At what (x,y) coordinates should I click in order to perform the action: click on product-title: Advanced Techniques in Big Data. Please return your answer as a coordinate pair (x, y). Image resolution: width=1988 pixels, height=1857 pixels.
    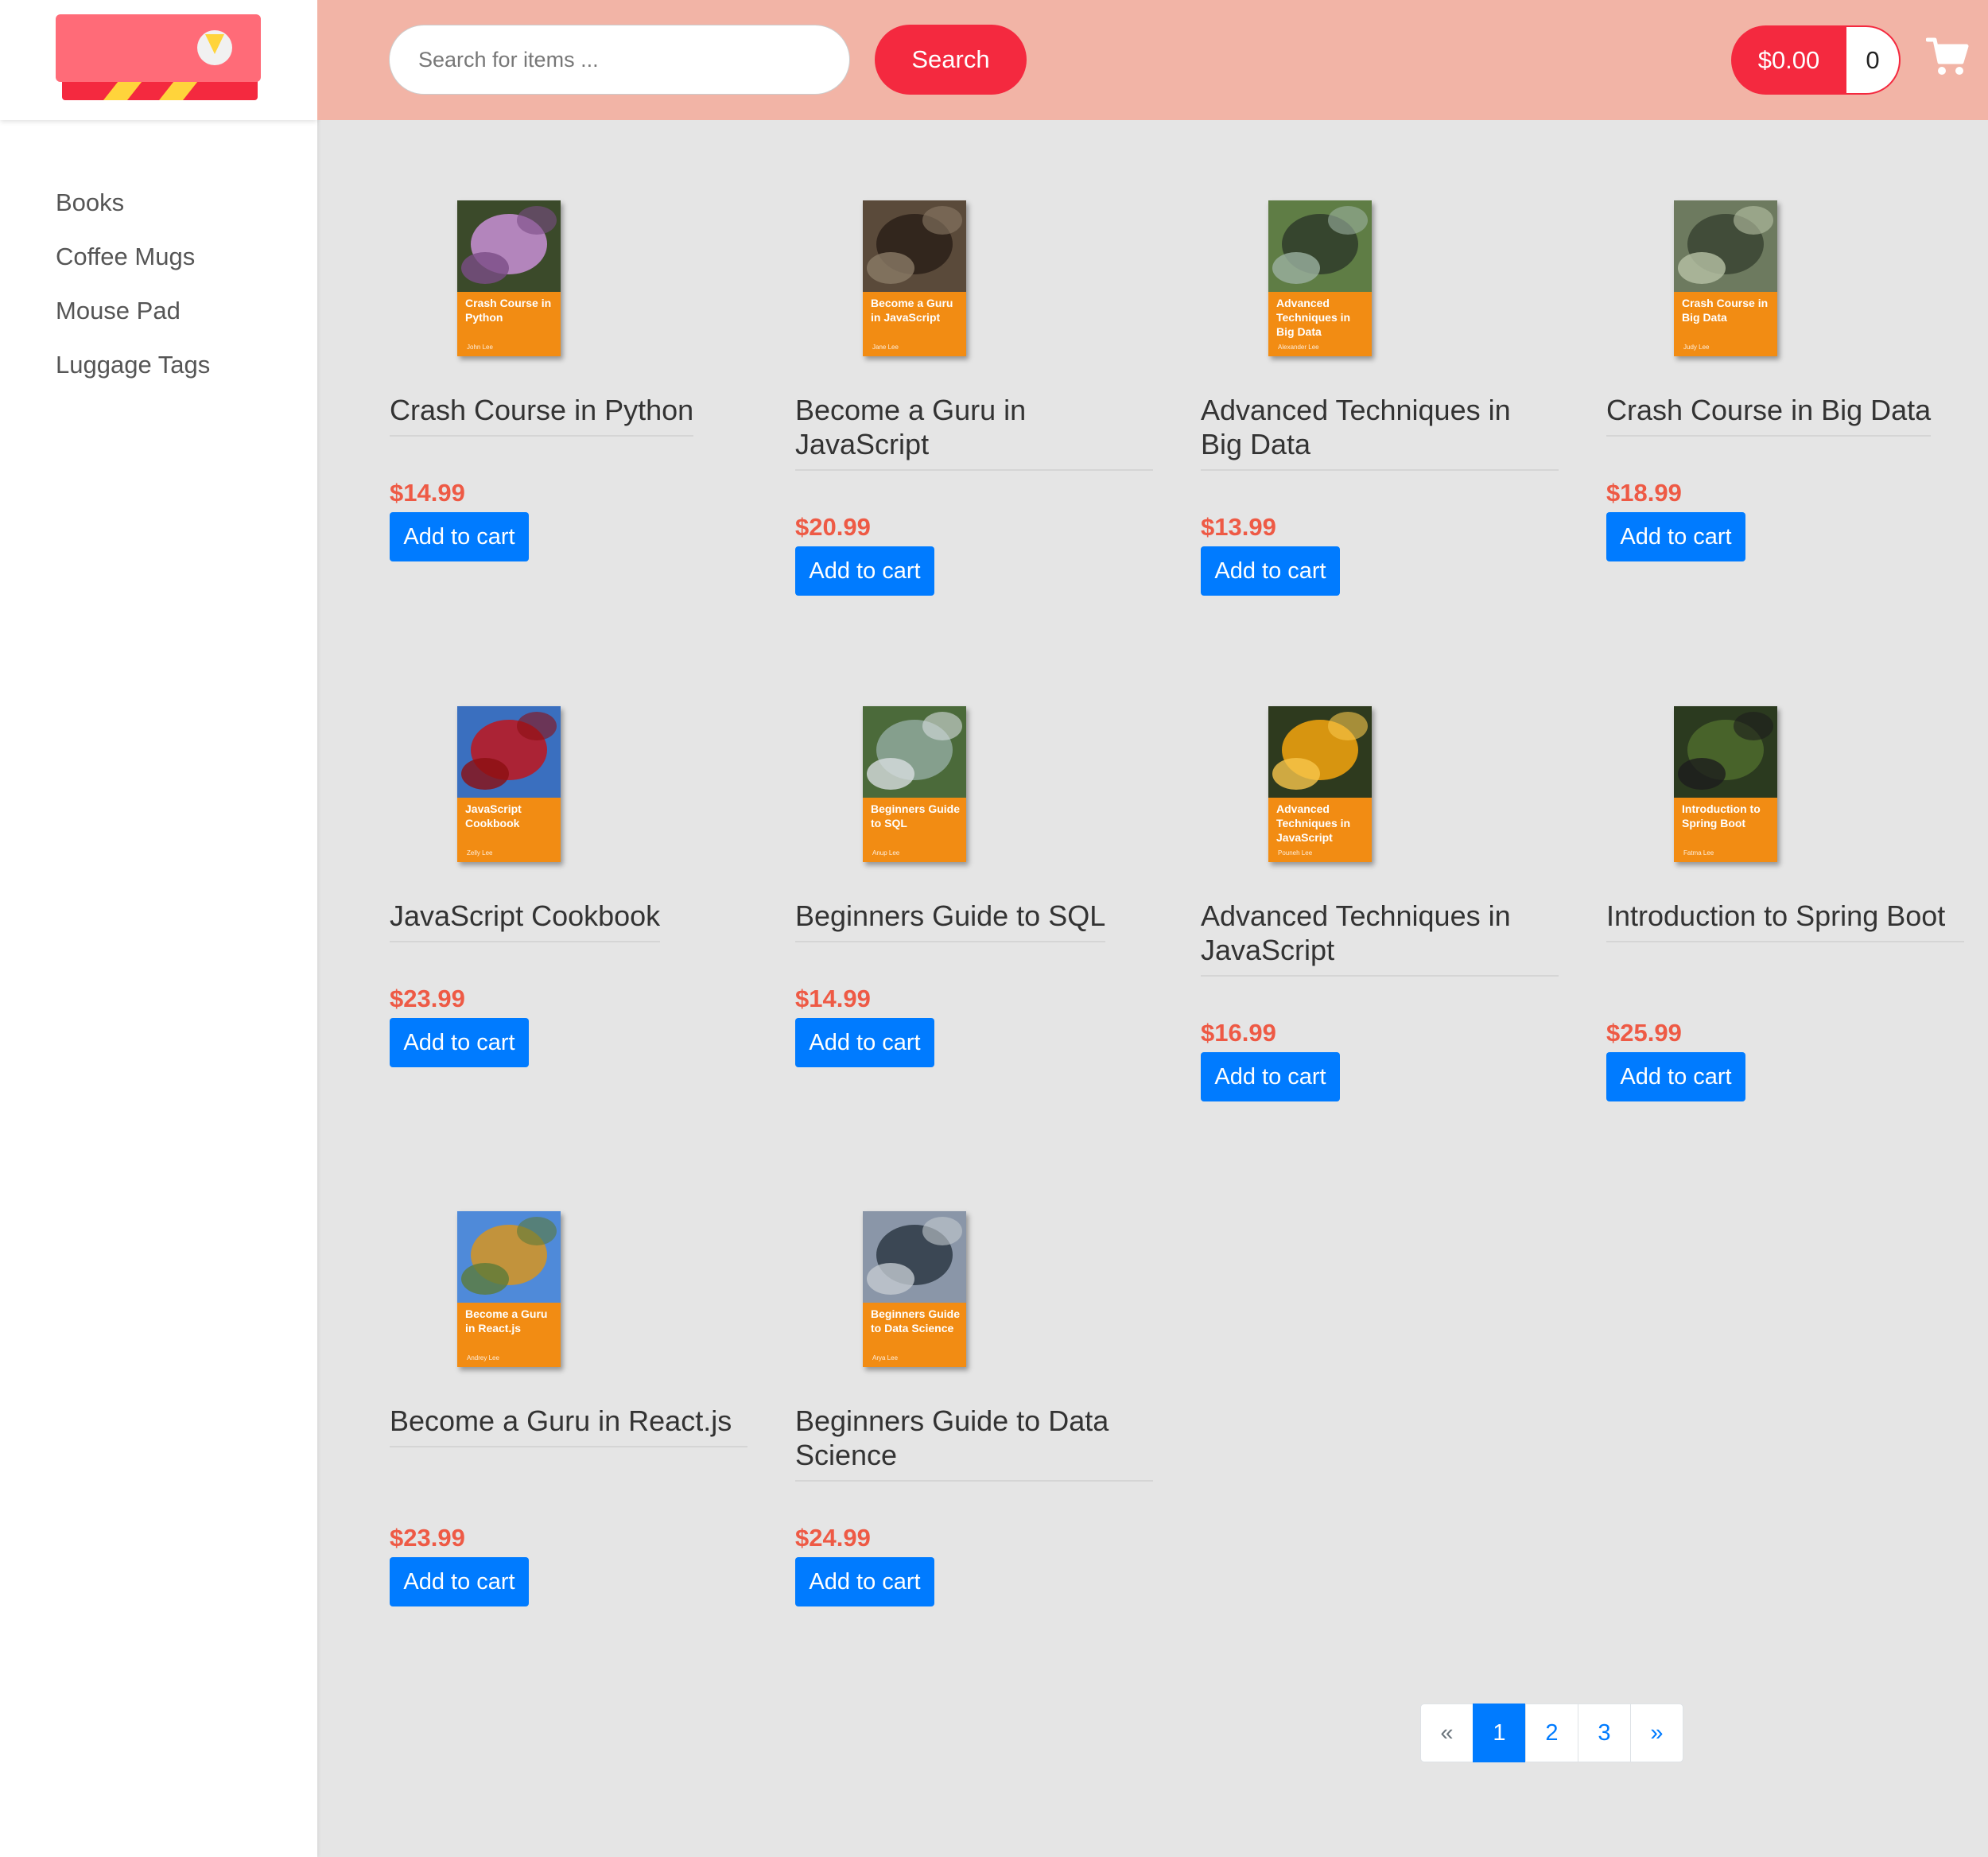
    Looking at the image, I should click on (1380, 432).